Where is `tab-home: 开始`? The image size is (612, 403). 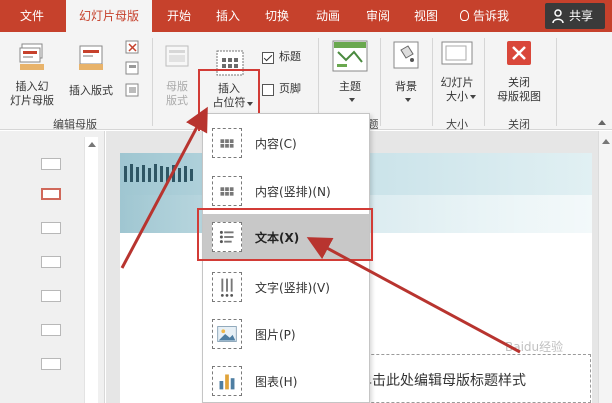 tab-home: 开始 is located at coordinates (179, 16).